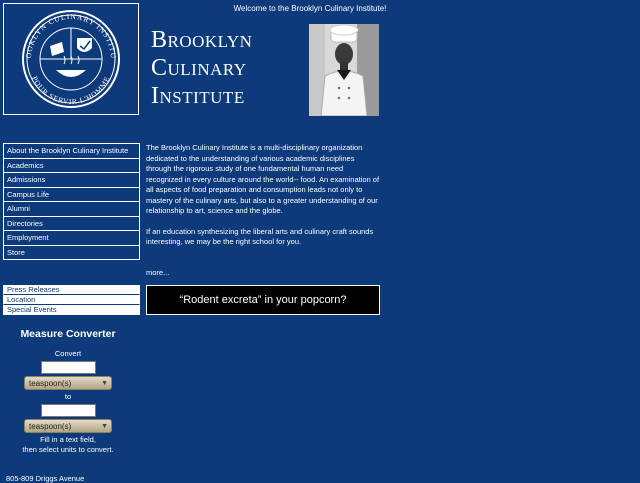 Image resolution: width=640 pixels, height=483 pixels. Describe the element at coordinates (71, 180) in the screenshot. I see `nav-item-admissions: Admissions` at that location.